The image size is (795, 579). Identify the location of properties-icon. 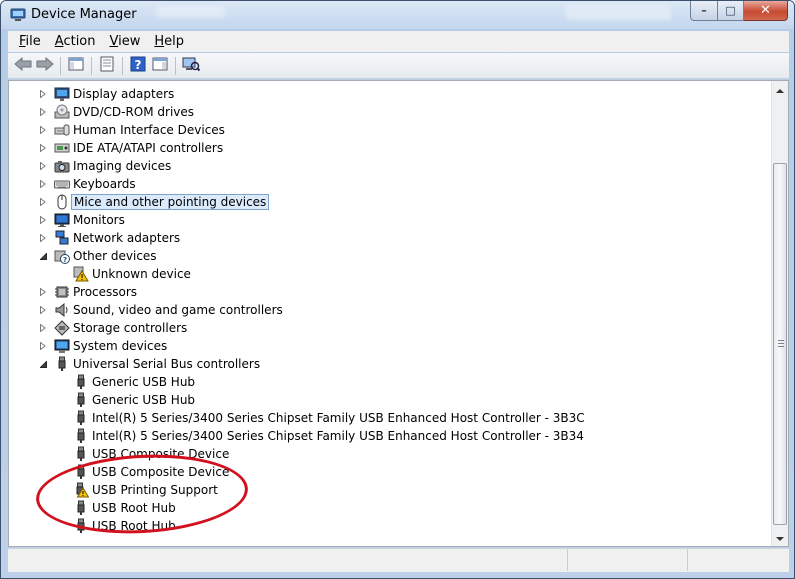
(107, 65).